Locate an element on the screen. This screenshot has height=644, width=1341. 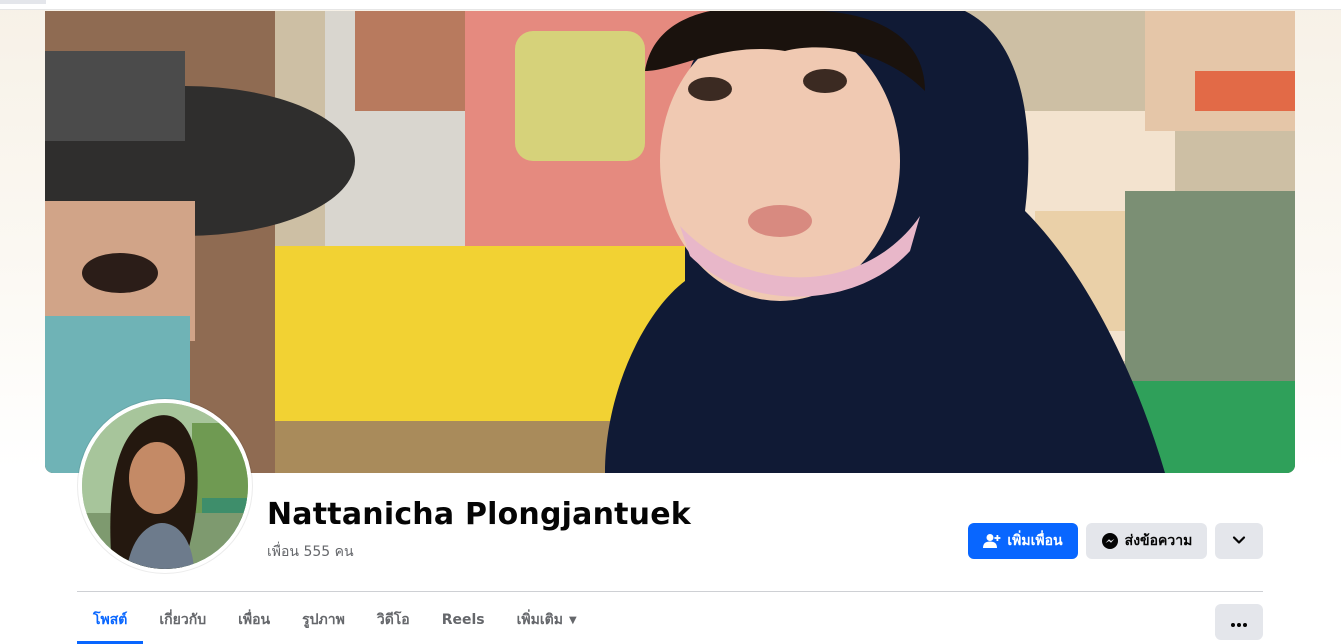
tab-label: รูปภาพ is located at coordinates (323, 620).